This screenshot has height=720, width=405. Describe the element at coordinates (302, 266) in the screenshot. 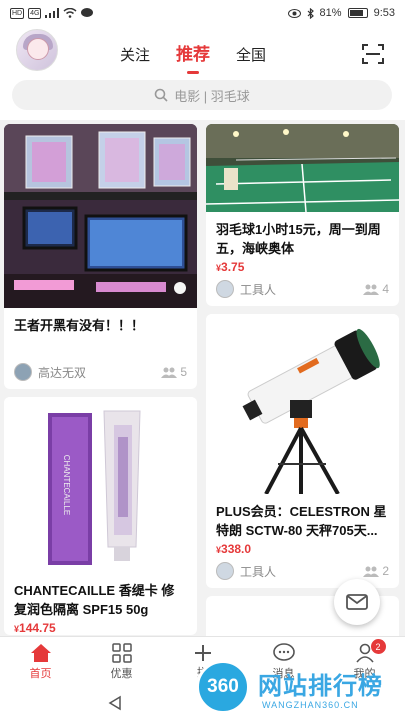

I see `card-price: ¥3.75` at that location.